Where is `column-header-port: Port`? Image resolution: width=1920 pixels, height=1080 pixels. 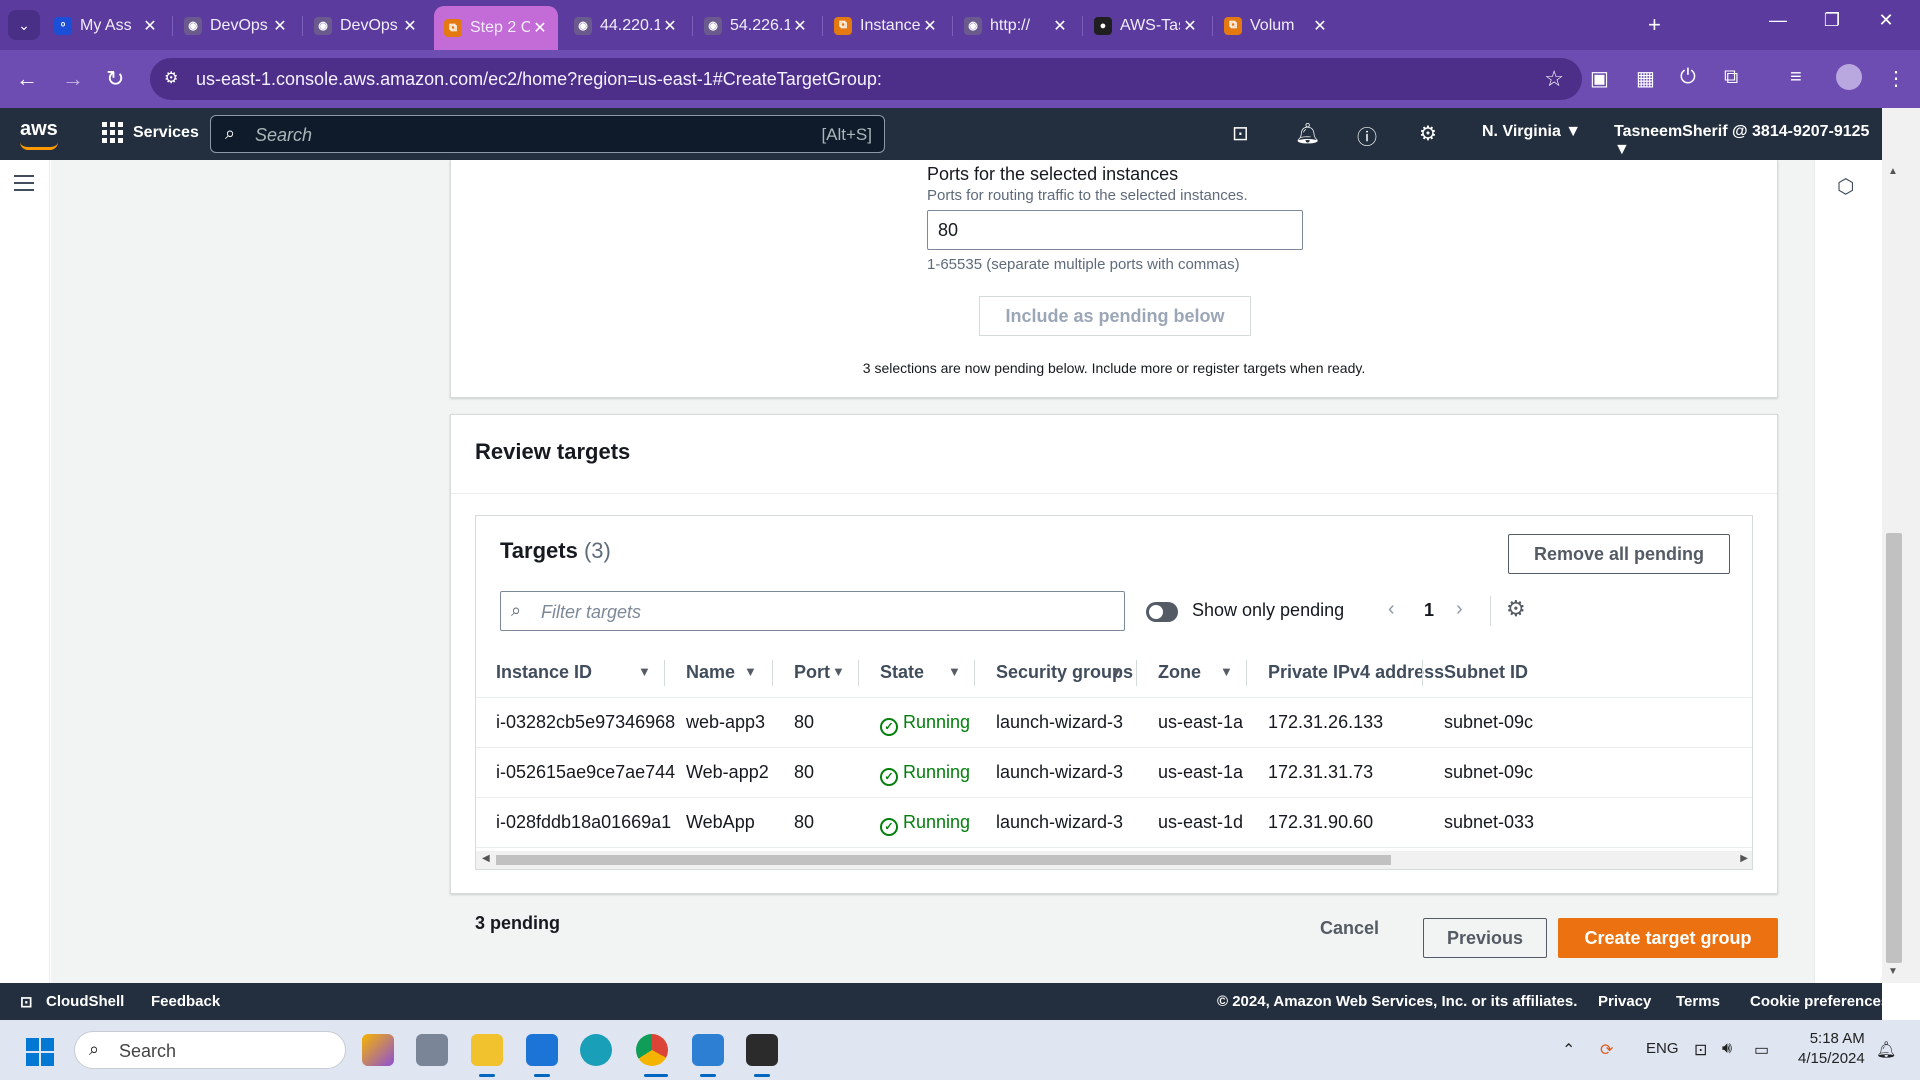 column-header-port: Port is located at coordinates (812, 672).